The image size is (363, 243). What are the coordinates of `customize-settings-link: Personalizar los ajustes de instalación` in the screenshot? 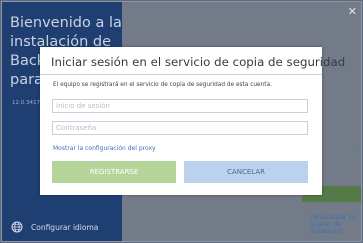 It's located at (335, 224).